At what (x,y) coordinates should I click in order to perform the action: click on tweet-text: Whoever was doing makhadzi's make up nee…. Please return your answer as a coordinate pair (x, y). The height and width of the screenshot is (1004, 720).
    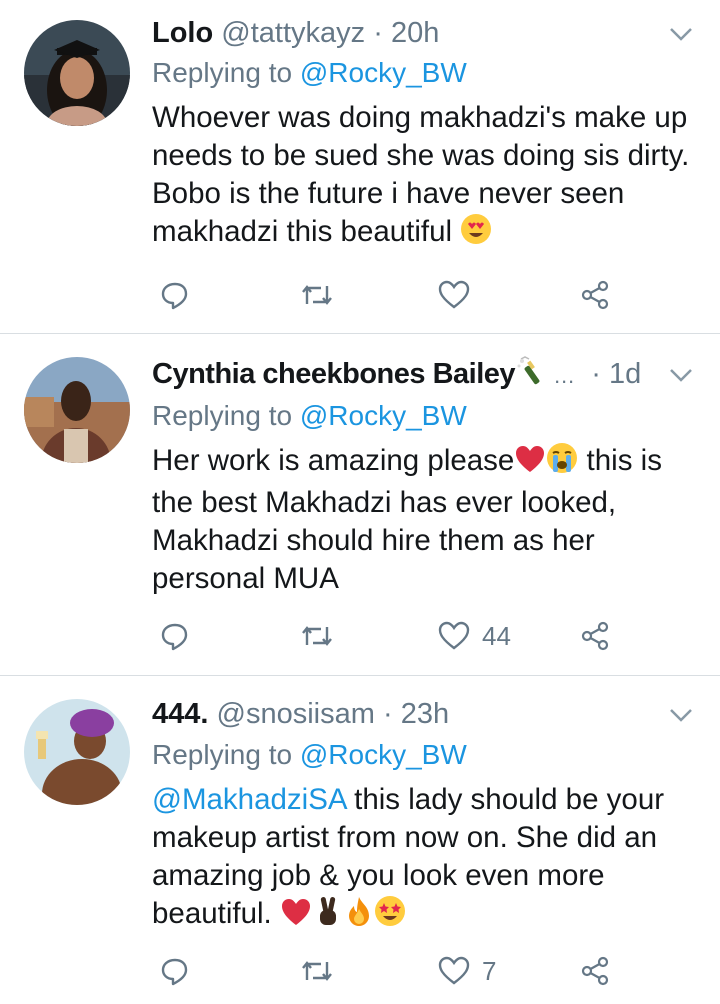
    Looking at the image, I should click on (424, 177).